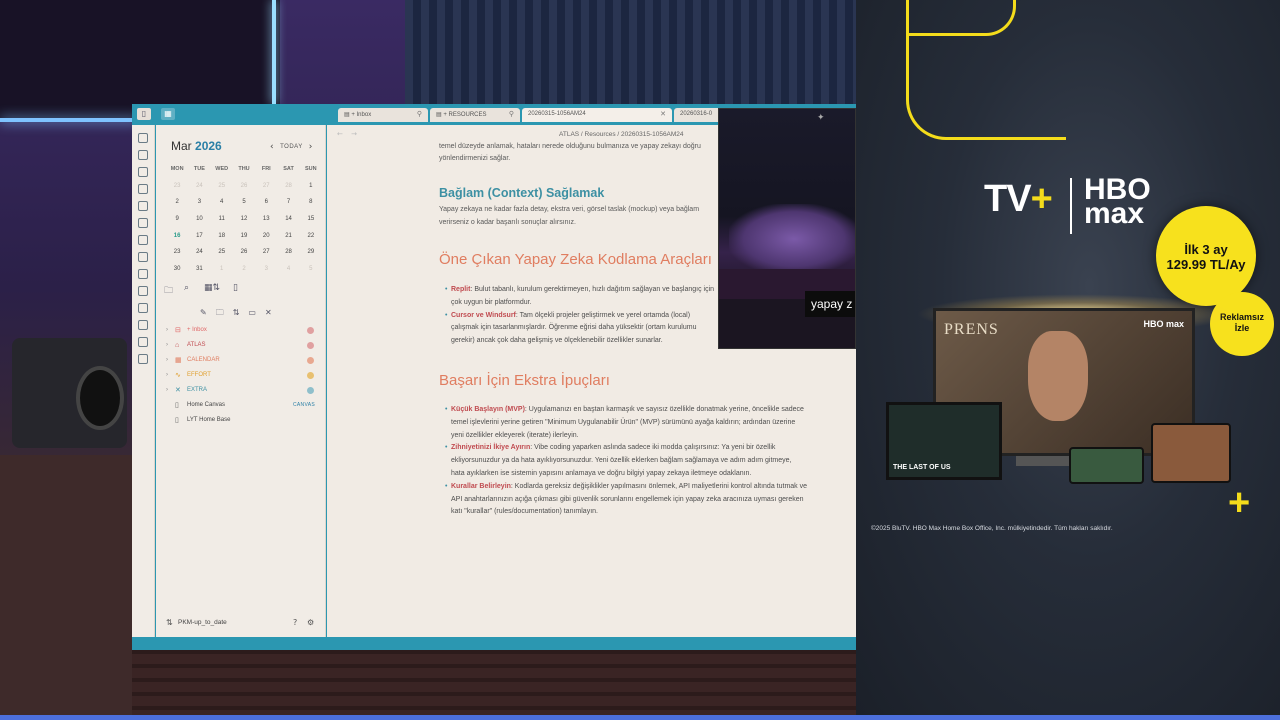 The height and width of the screenshot is (720, 1280). Describe the element at coordinates (1041, 199) in the screenshot. I see `plus-icon: +` at that location.